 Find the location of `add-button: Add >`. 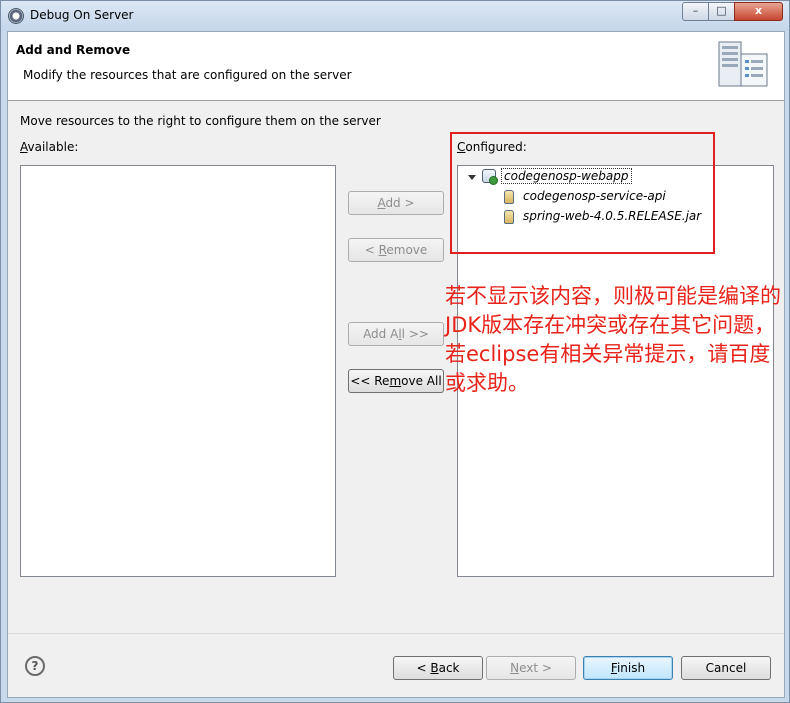

add-button: Add > is located at coordinates (396, 203).